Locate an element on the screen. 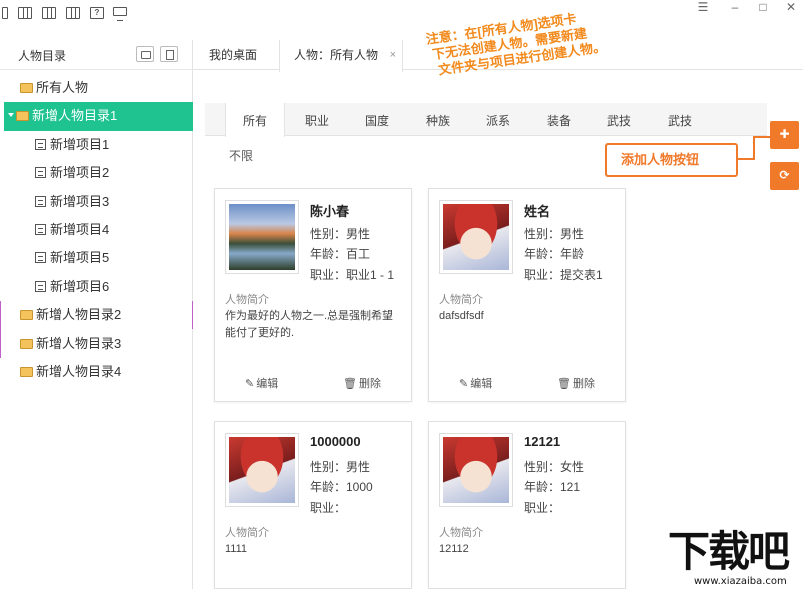  tree-item-project-4: 新增项目4 is located at coordinates (98, 230).